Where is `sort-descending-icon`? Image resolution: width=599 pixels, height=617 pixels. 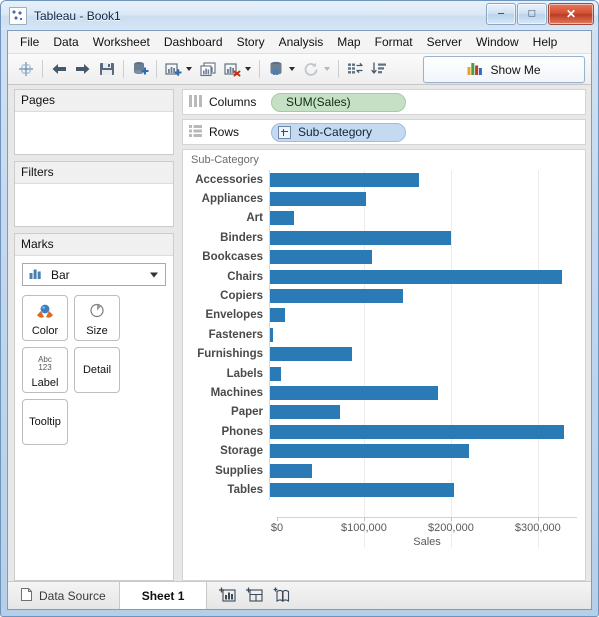
sort-descending-icon is located at coordinates (379, 69).